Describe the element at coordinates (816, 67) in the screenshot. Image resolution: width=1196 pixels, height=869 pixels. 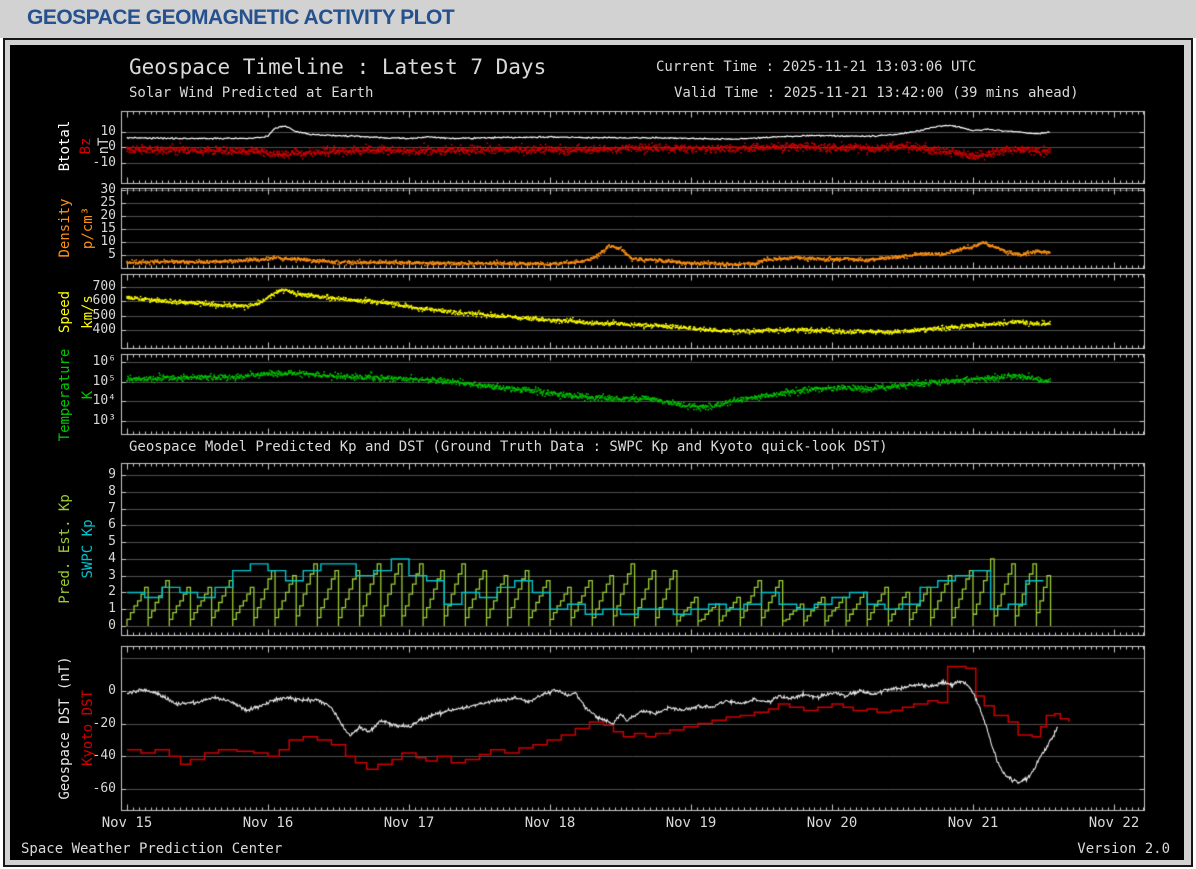
I see `current-time: Current Time : 2025-11-21 13:03:06 UTC` at that location.